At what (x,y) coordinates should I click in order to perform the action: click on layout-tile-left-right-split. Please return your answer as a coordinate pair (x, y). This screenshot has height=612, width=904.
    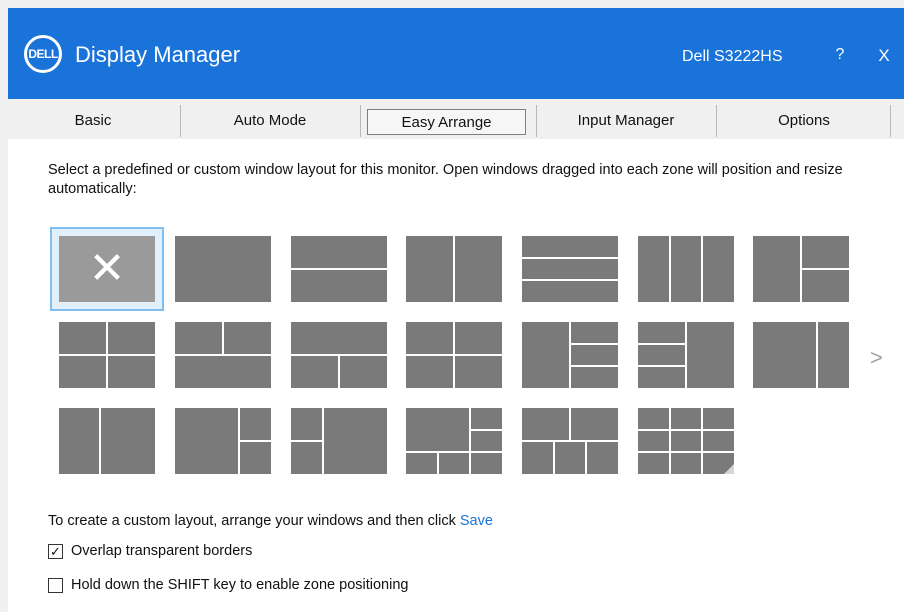
    Looking at the image, I should click on (801, 269).